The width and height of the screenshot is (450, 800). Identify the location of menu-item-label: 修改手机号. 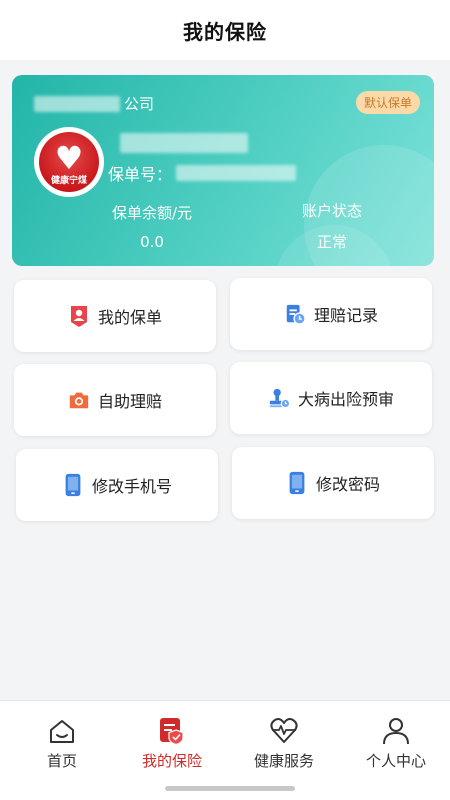
(131, 486).